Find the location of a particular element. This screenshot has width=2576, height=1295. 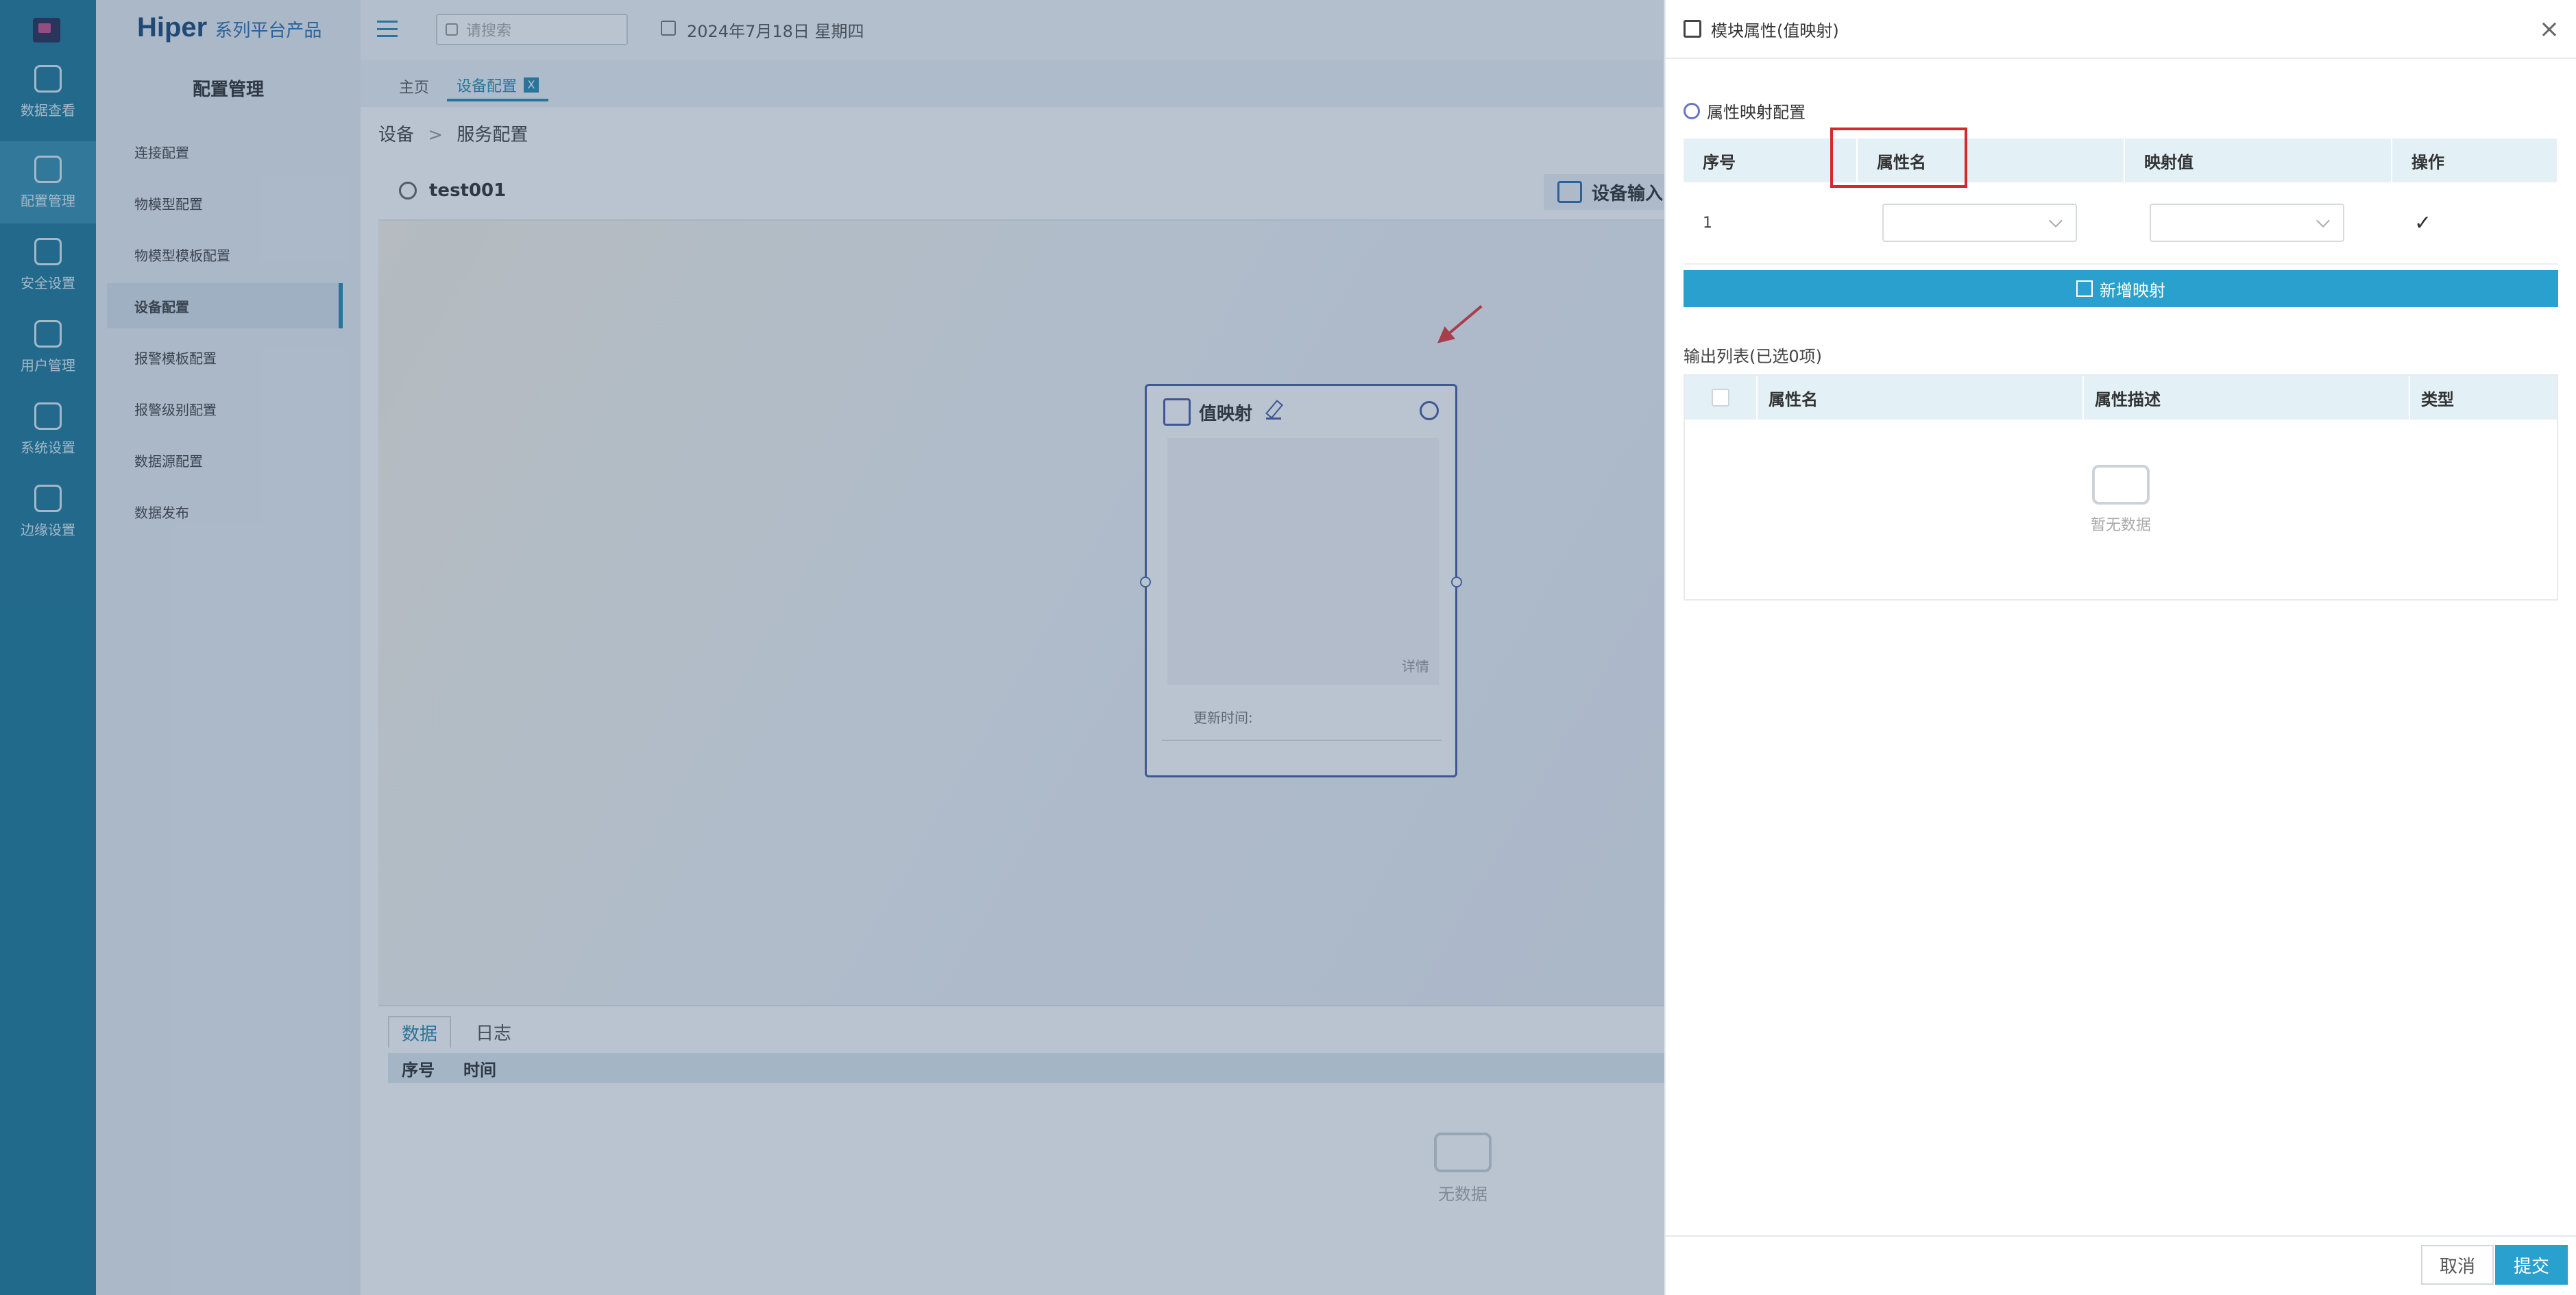

cancel-button: 取消 is located at coordinates (2457, 1265).